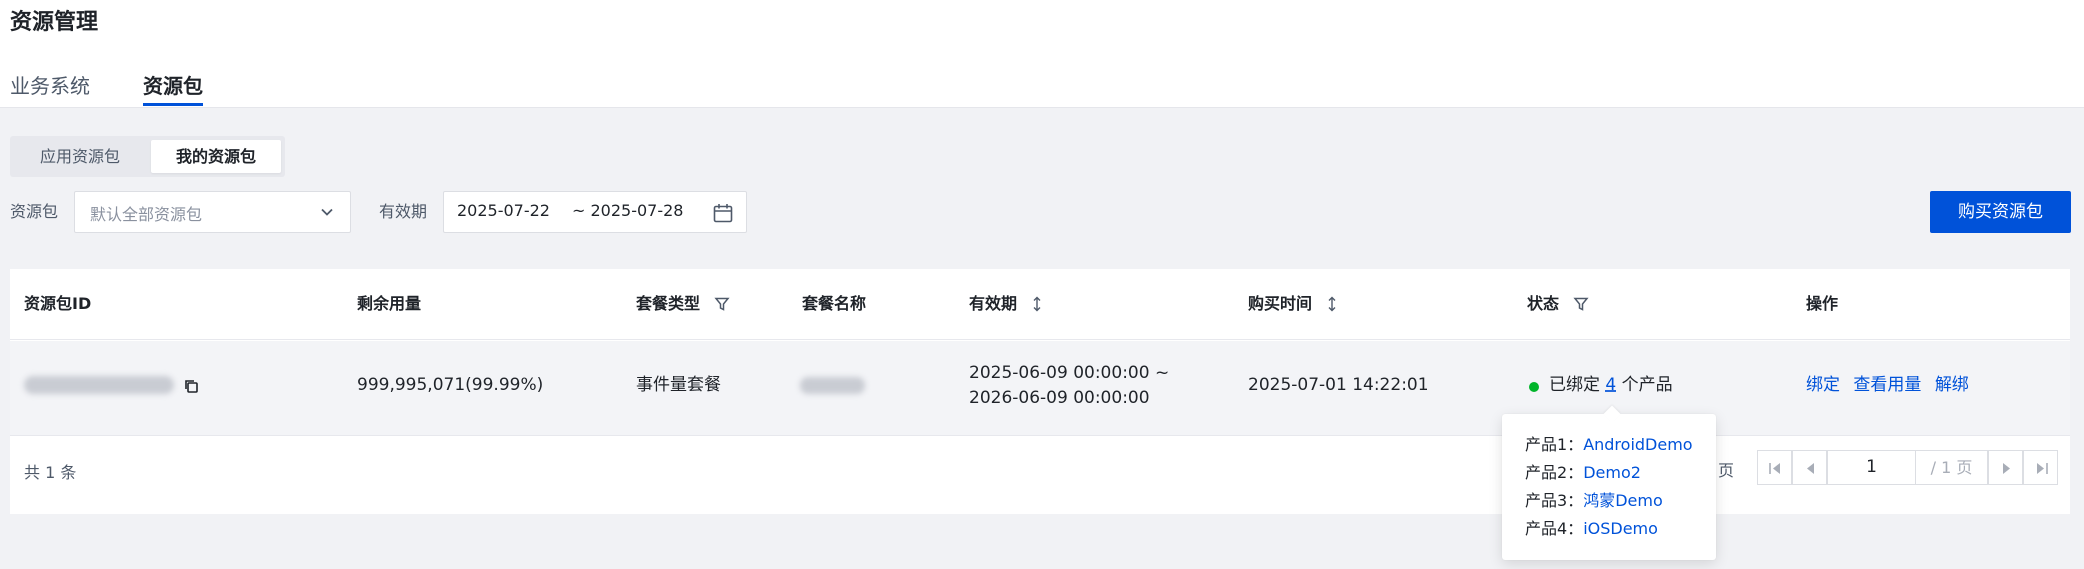  Describe the element at coordinates (1871, 467) in the screenshot. I see `page-number-input: 1` at that location.